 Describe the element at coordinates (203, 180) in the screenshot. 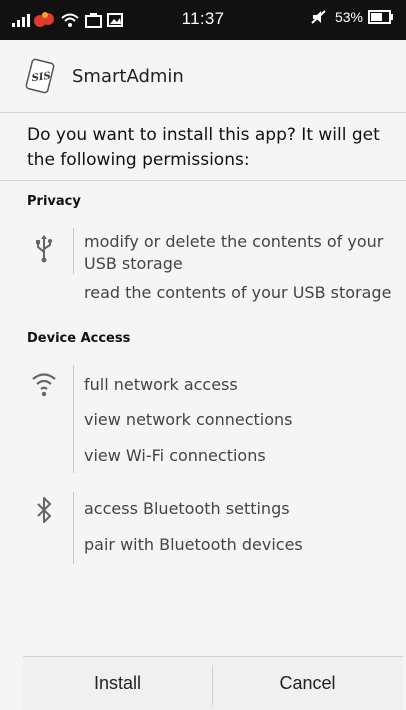

I see `divider` at that location.